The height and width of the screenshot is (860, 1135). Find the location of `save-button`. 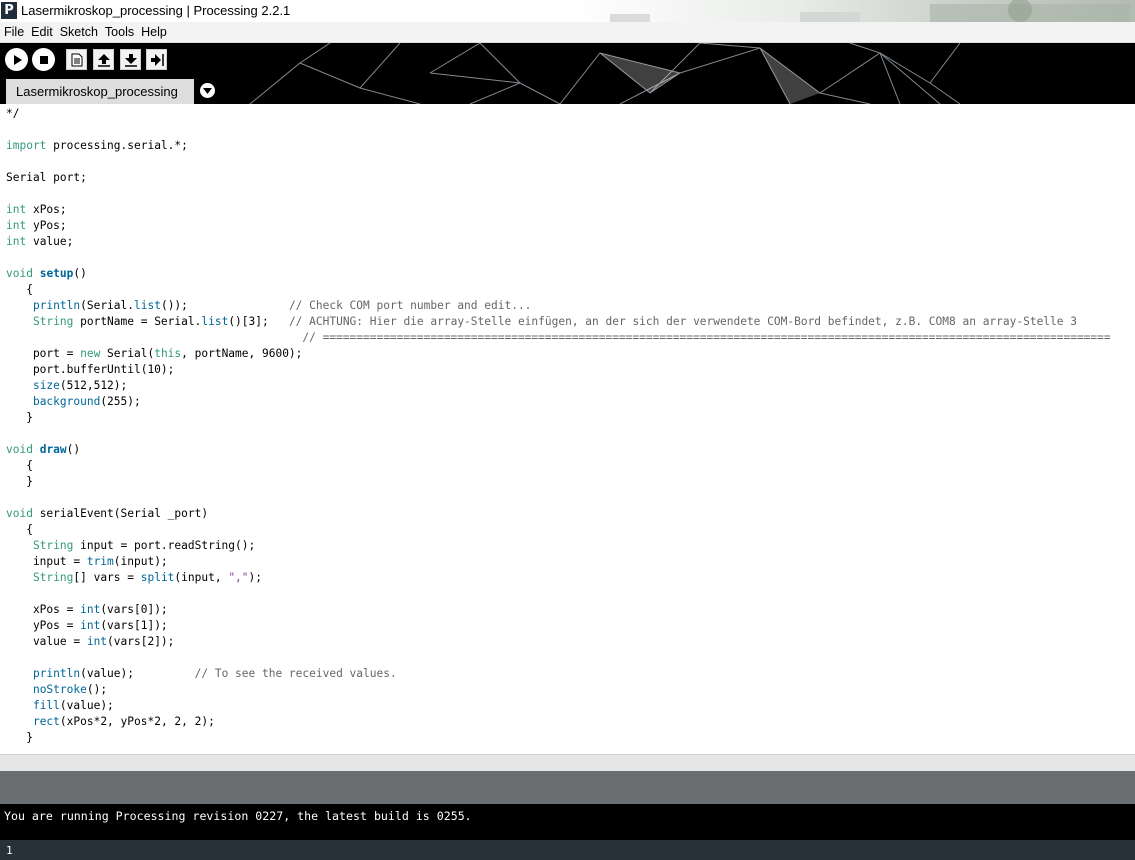

save-button is located at coordinates (130, 59).